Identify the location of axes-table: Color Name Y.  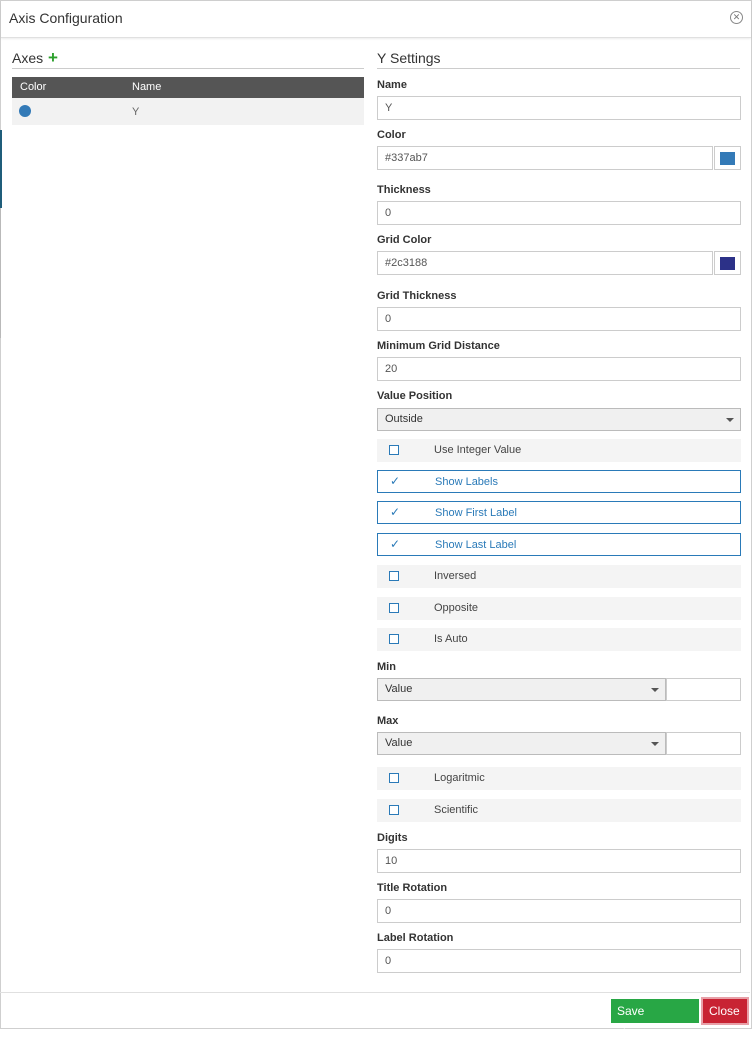
(188, 101).